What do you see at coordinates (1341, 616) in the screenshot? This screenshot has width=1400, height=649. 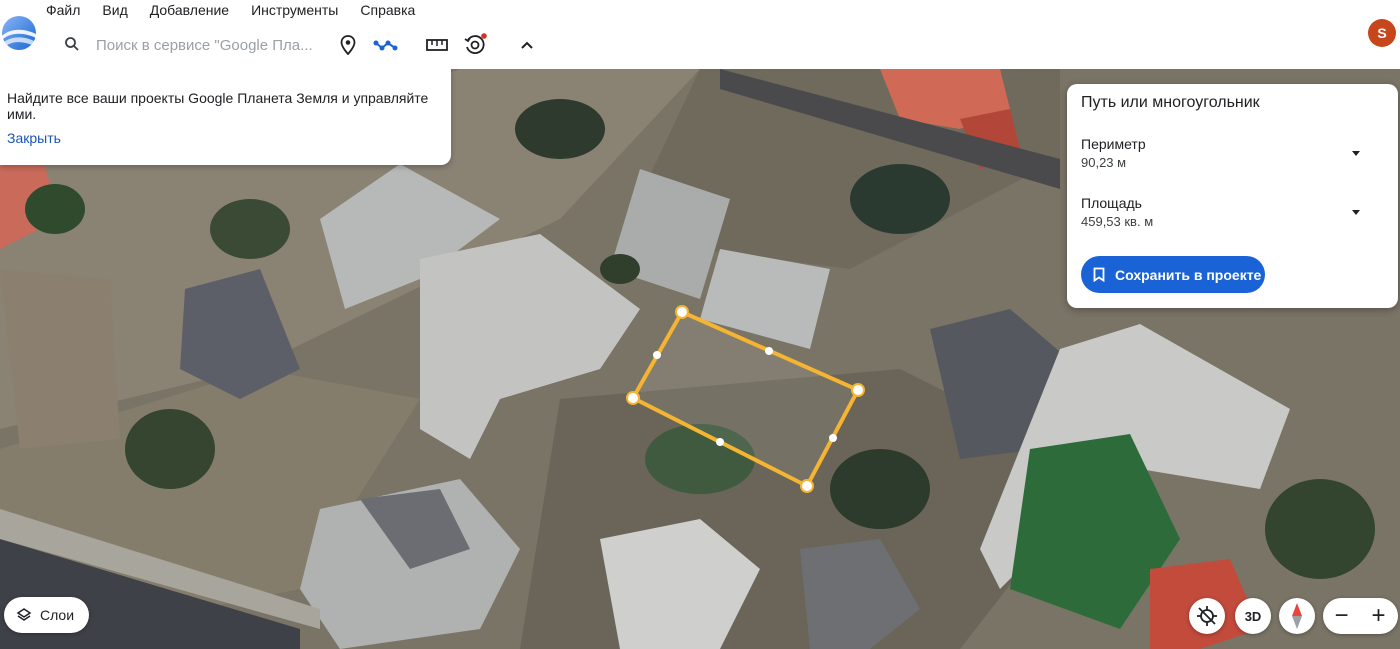 I see `zoom-out-button: −` at bounding box center [1341, 616].